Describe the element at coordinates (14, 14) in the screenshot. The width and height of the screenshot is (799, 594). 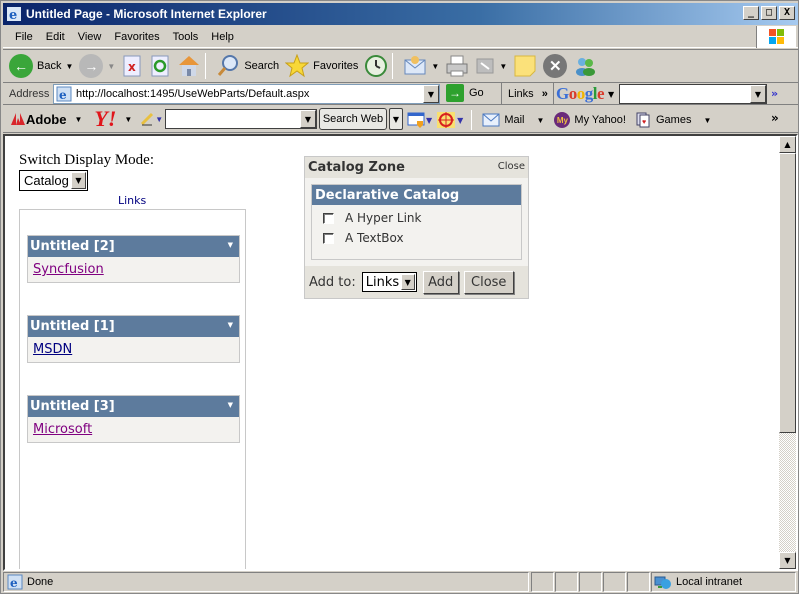
I see `ie-logo-icon: e` at that location.